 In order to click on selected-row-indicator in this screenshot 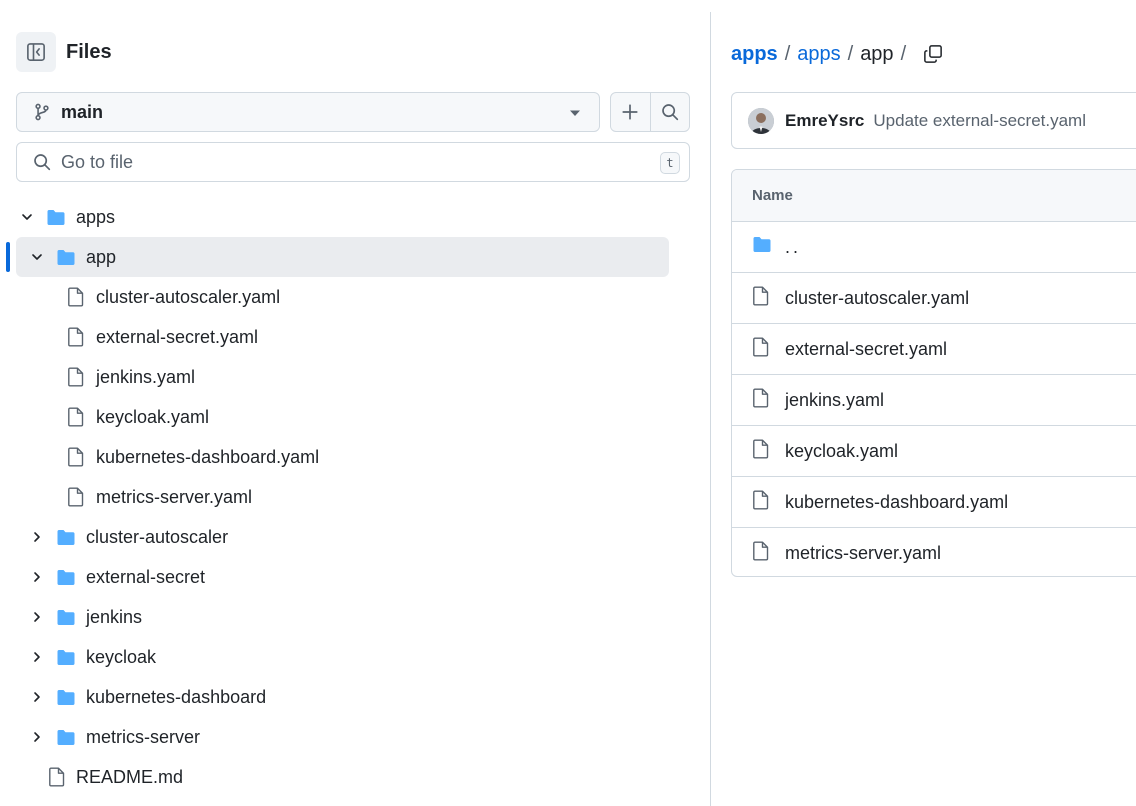, I will do `click(8, 257)`.